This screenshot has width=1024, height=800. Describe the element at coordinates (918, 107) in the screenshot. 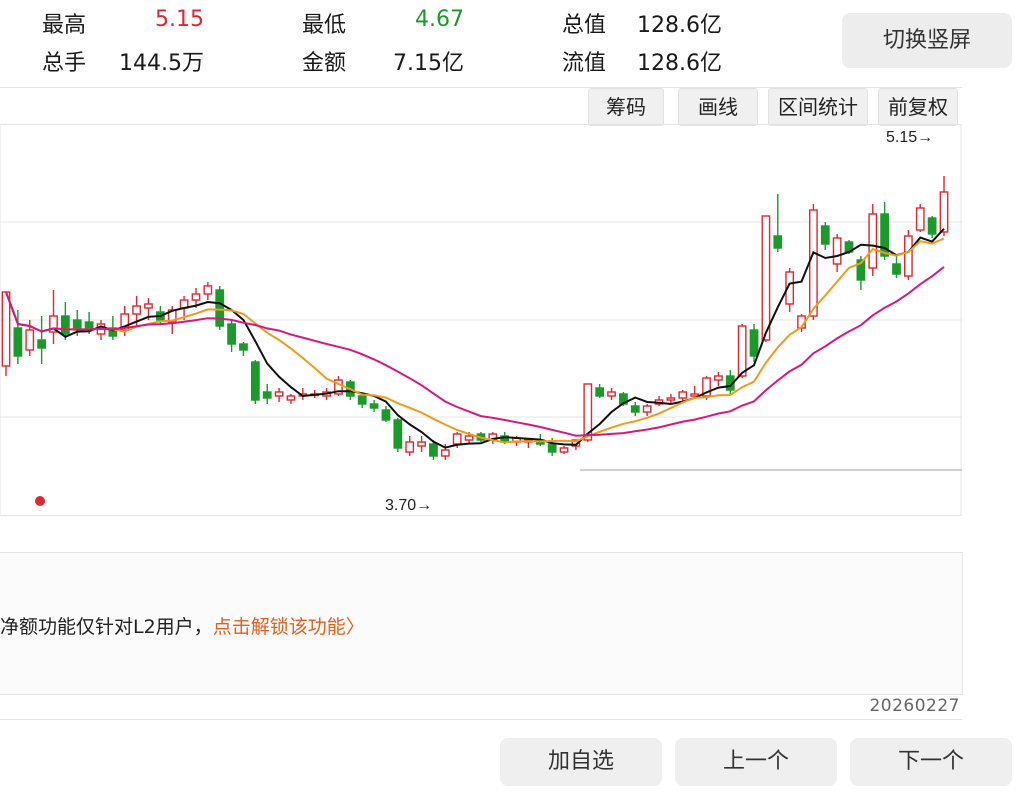

I see `forward-adjust-button: 前复权` at that location.